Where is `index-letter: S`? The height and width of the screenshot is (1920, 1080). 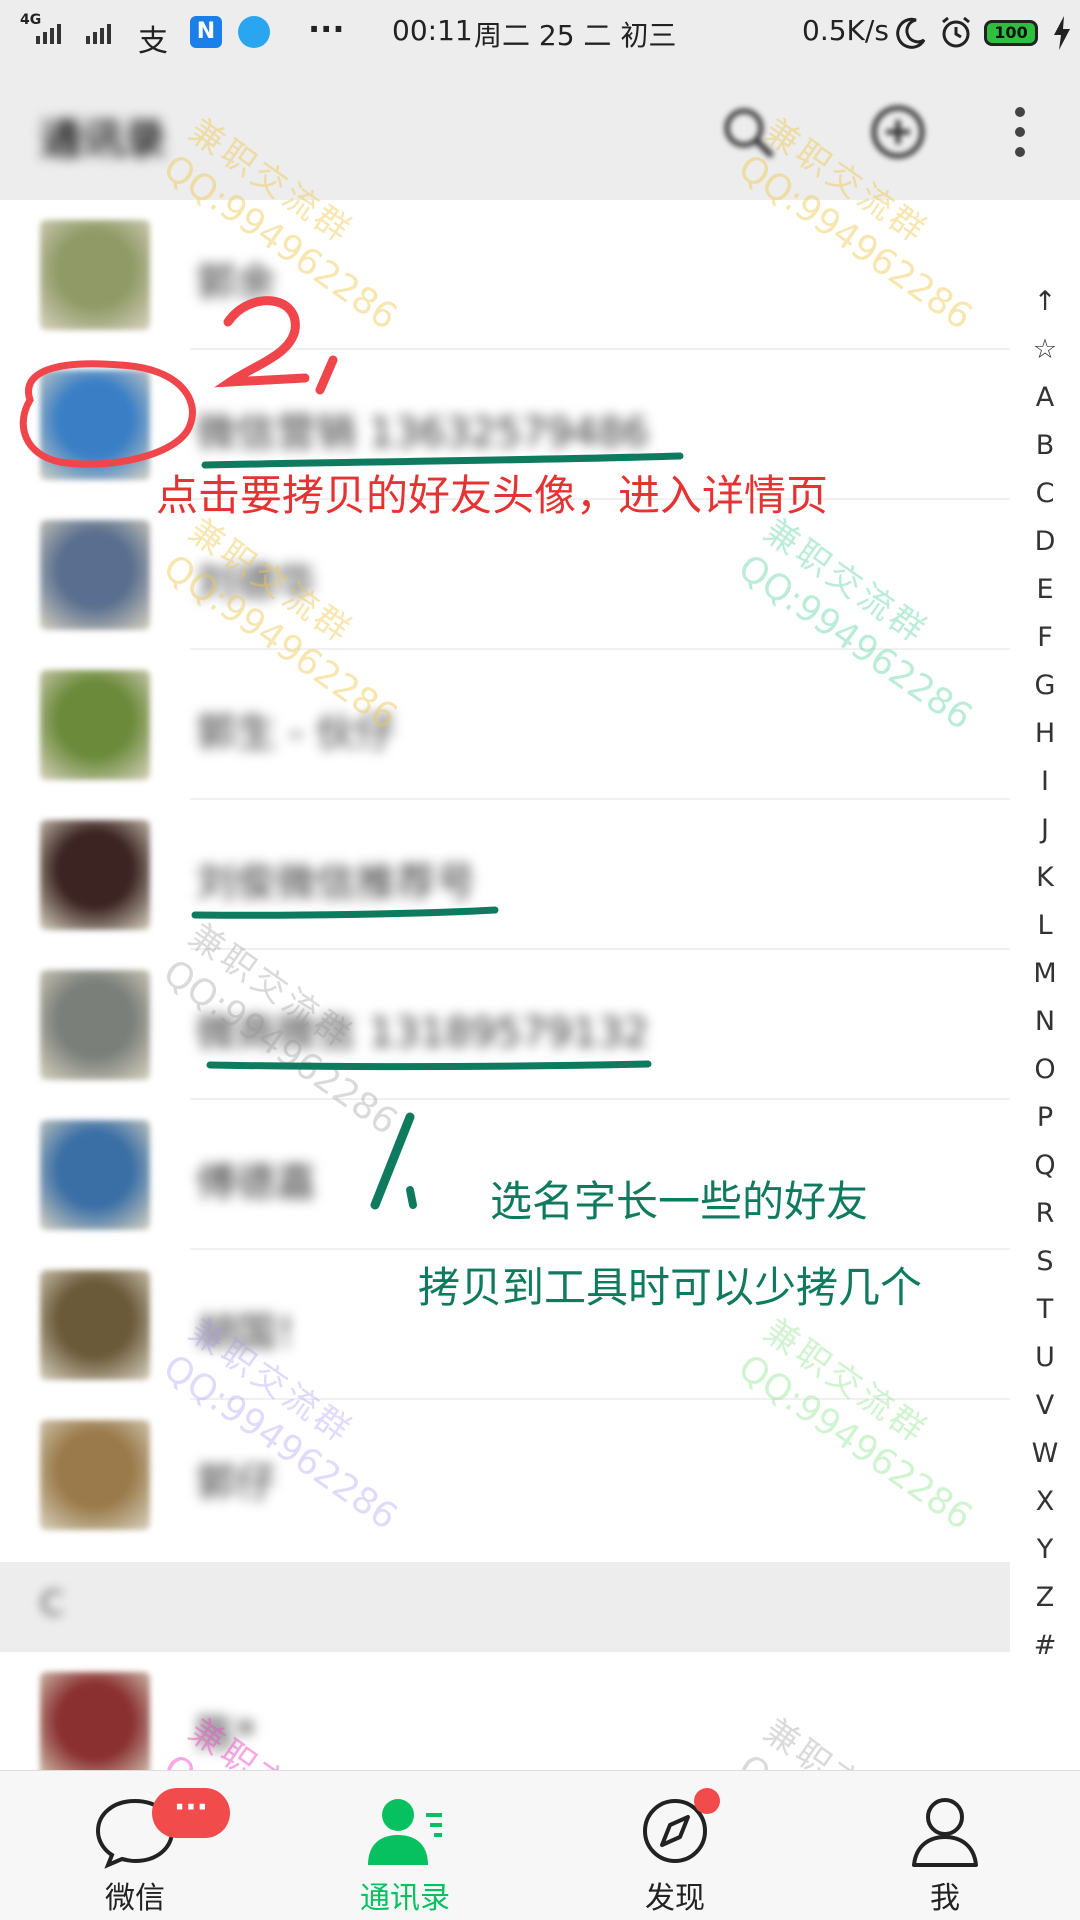
index-letter: S is located at coordinates (1045, 1261).